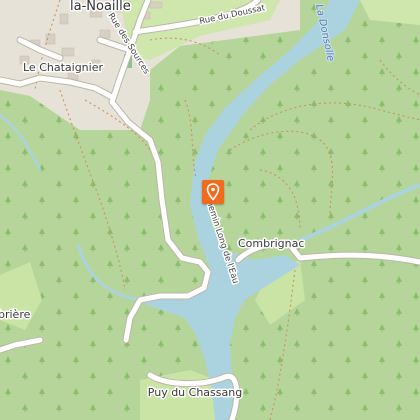 The image size is (420, 420). Describe the element at coordinates (271, 243) in the screenshot. I see `place-label-combrignac: Combrignac` at that location.